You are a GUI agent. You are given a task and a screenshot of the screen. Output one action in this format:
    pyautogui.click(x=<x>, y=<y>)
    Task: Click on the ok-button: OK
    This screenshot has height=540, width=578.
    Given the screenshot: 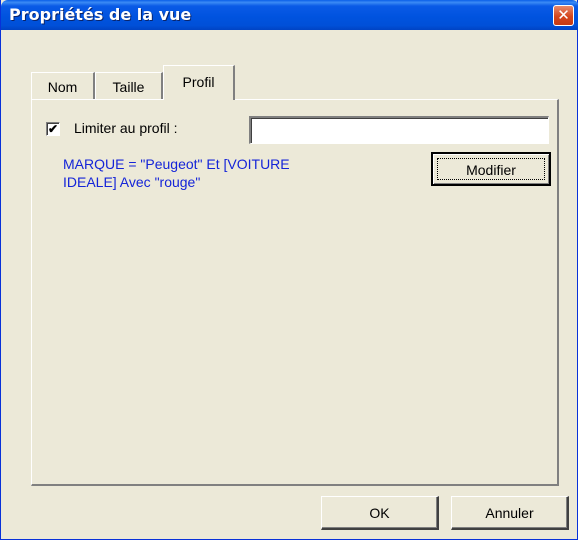 What is the action you would take?
    pyautogui.click(x=380, y=513)
    